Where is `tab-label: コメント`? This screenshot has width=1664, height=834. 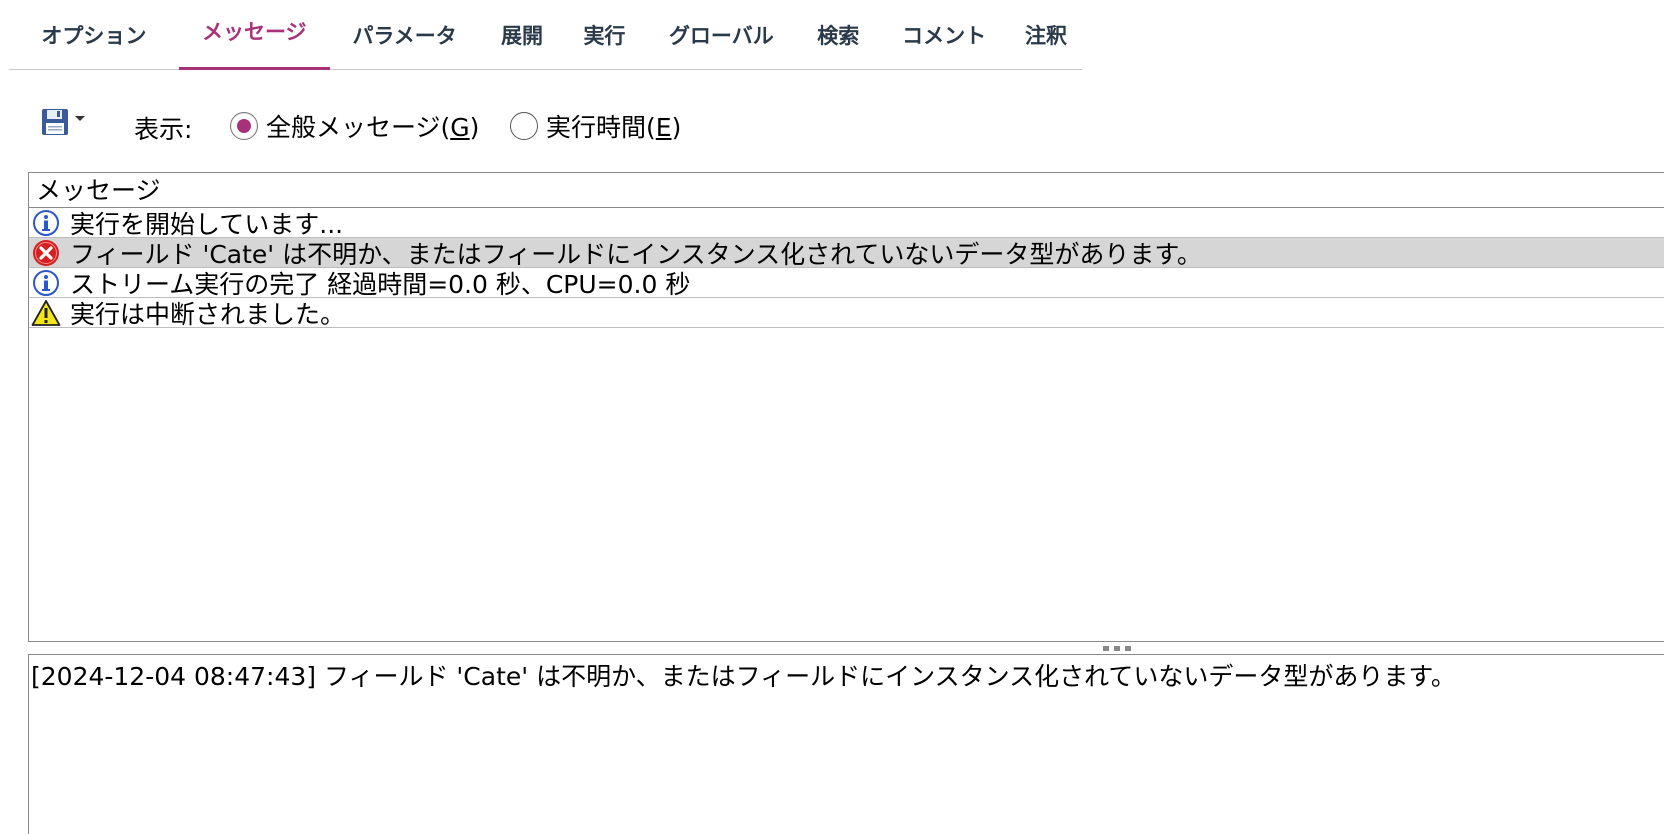 tab-label: コメント is located at coordinates (944, 35).